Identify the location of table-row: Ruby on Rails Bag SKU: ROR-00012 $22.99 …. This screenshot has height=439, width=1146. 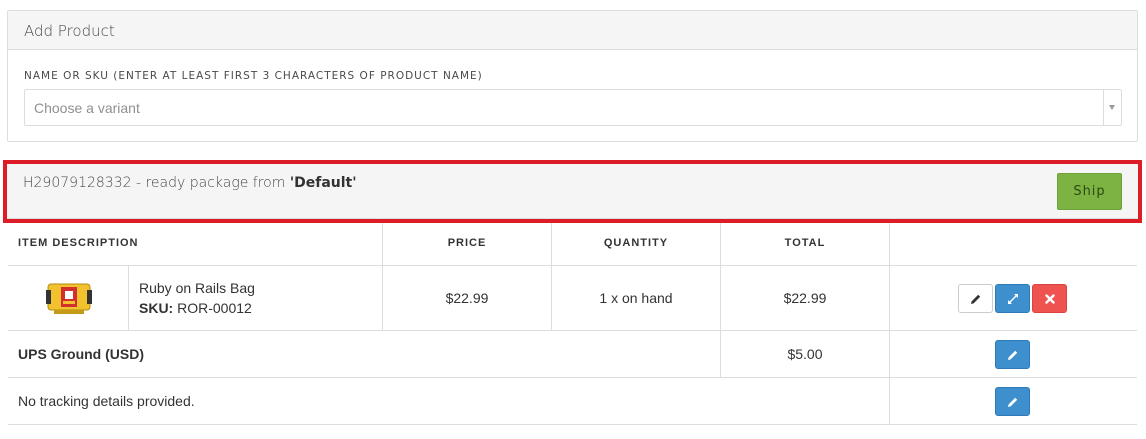
(572, 298).